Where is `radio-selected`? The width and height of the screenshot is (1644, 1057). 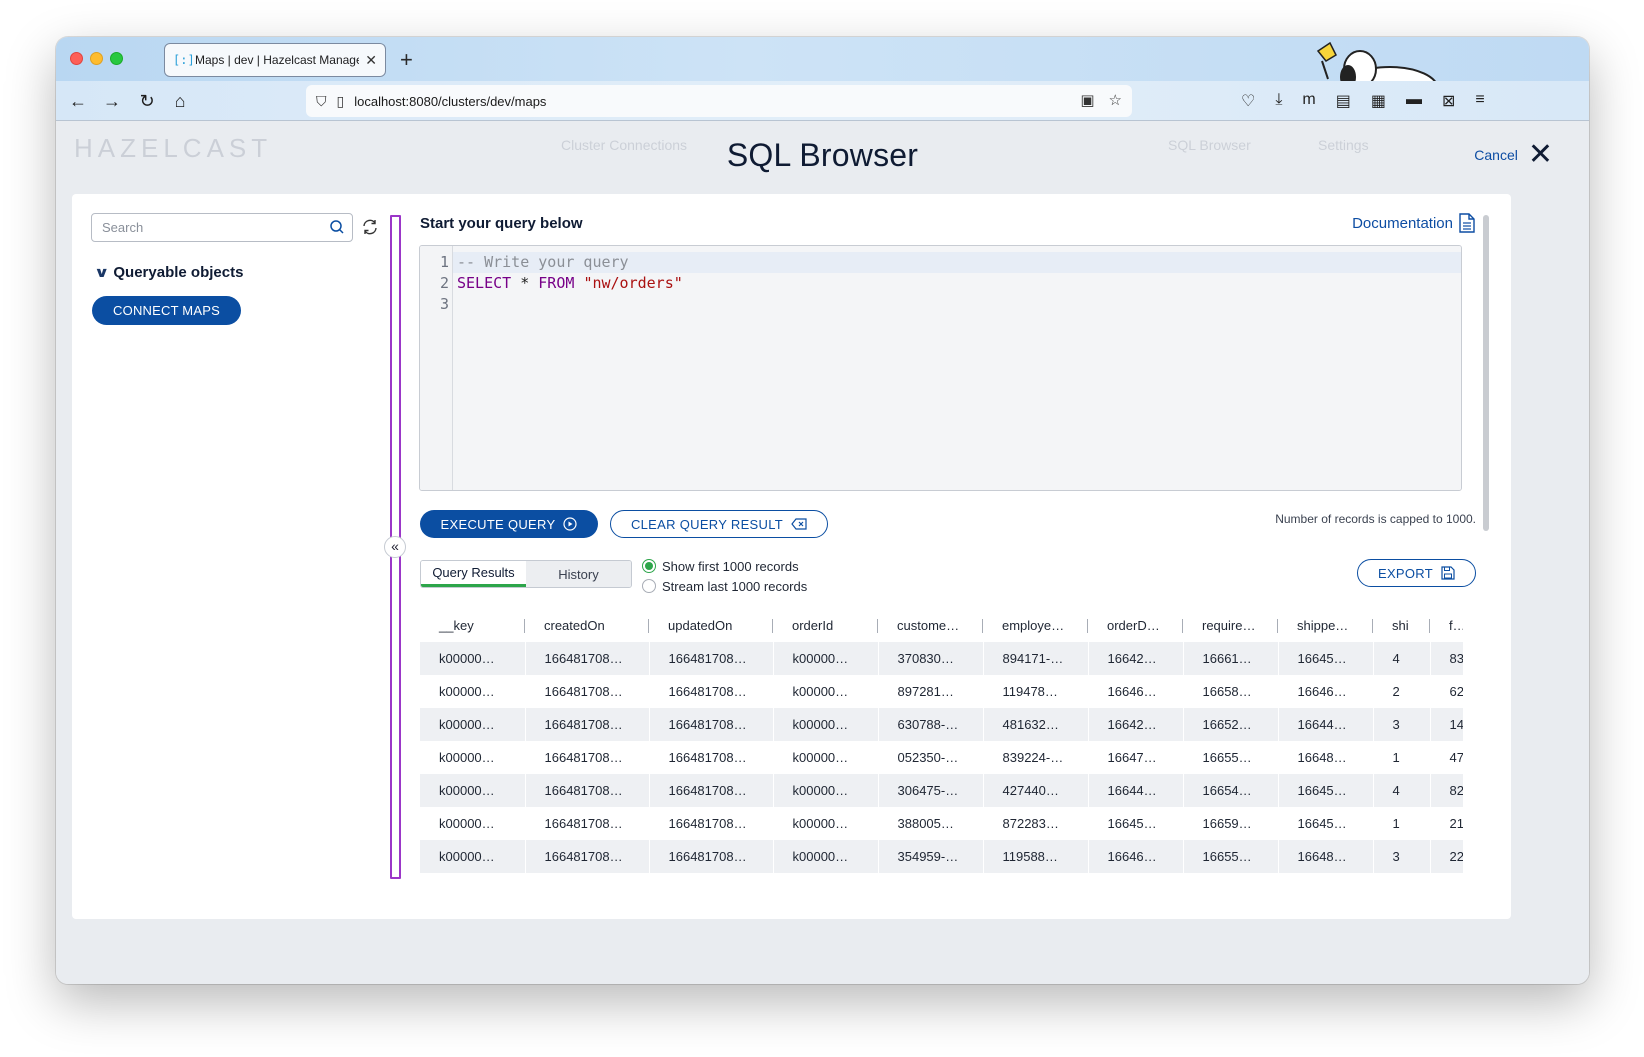
radio-selected is located at coordinates (649, 566).